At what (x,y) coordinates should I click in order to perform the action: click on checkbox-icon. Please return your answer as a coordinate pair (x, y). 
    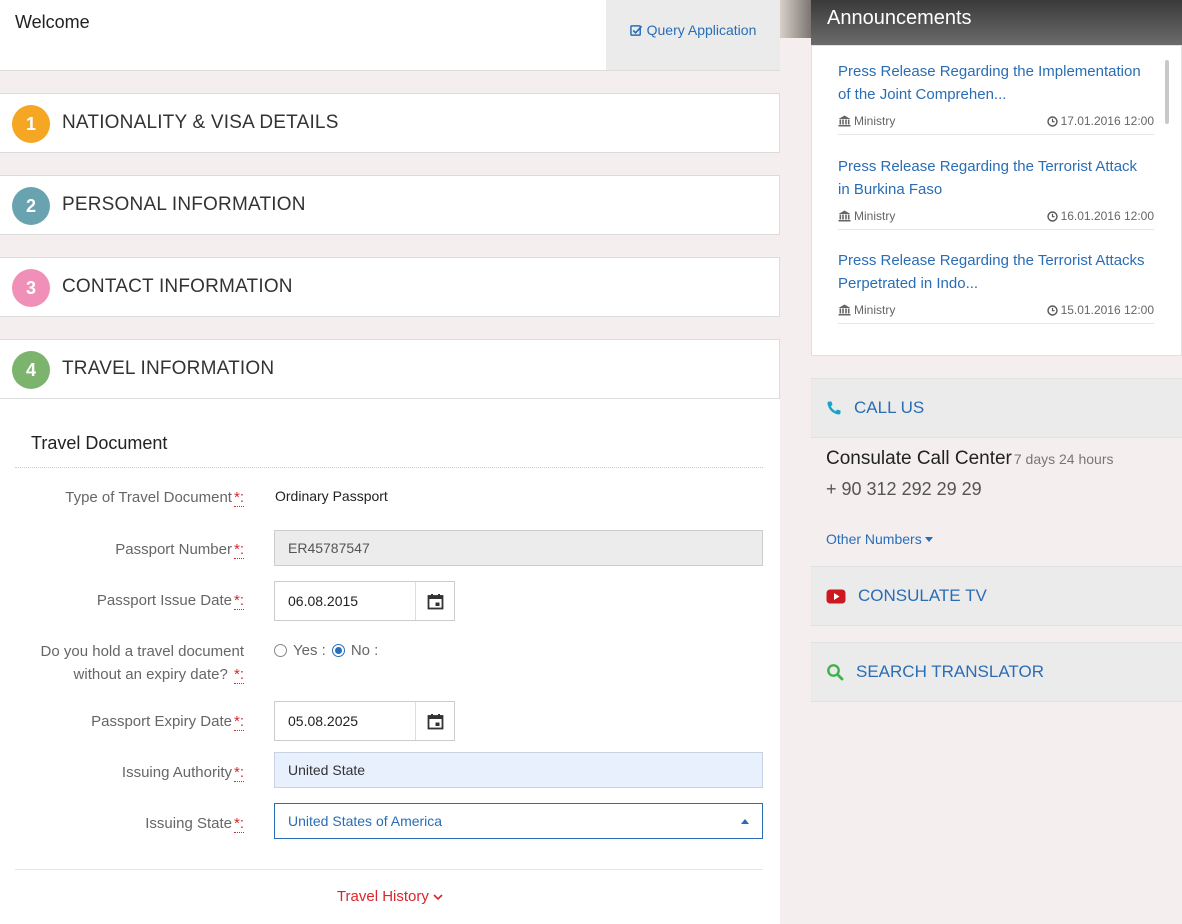
    Looking at the image, I should click on (635, 30).